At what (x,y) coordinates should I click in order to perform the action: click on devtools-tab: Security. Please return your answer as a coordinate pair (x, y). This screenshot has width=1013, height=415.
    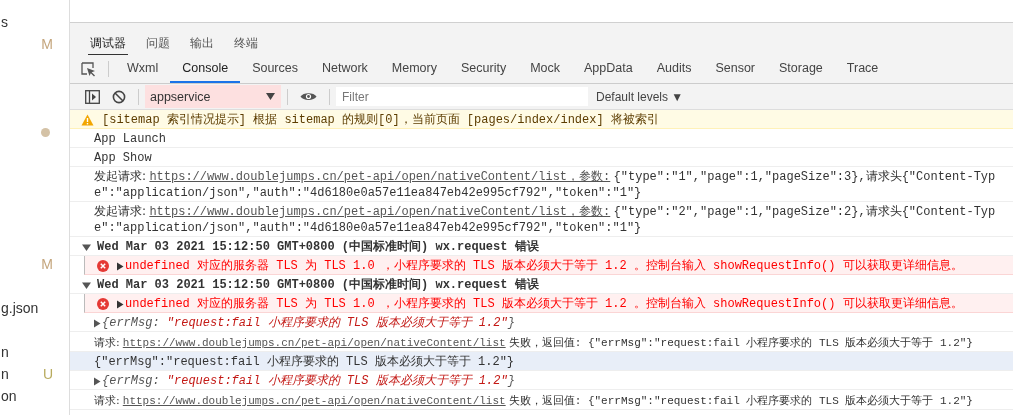
    Looking at the image, I should click on (484, 68).